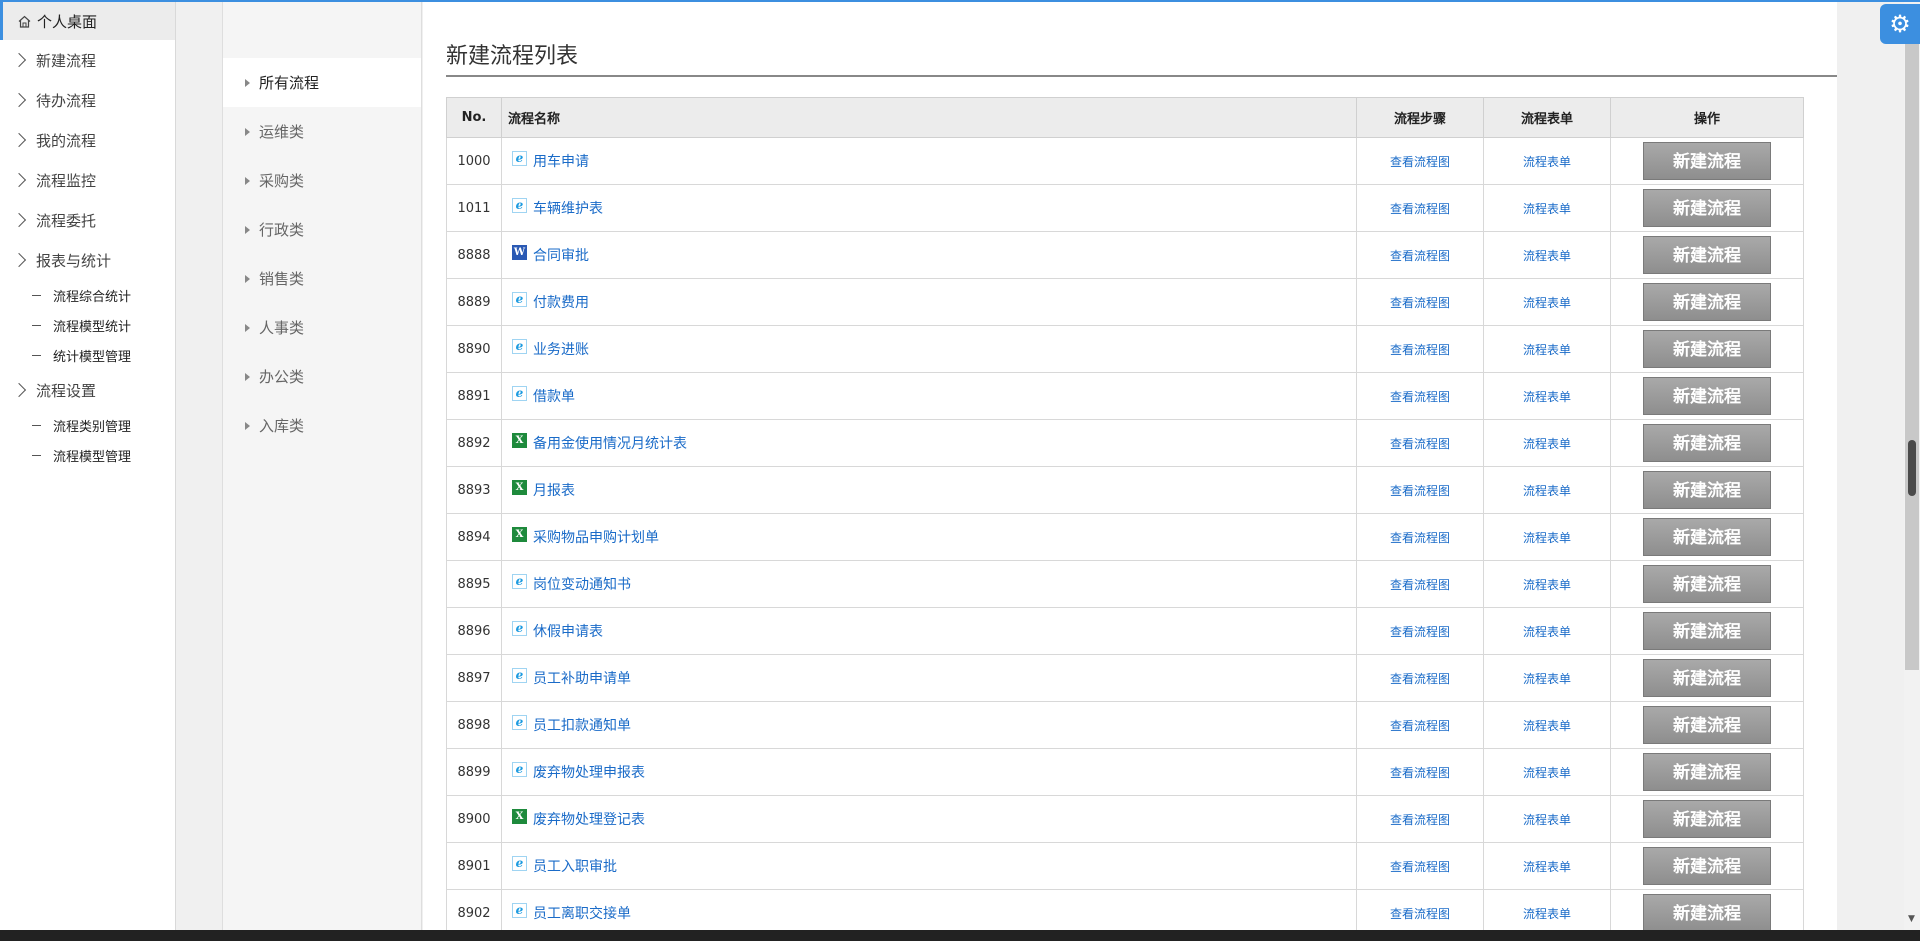  What do you see at coordinates (596, 538) in the screenshot?
I see `flow-name-link: 采购物品申购计划单` at bounding box center [596, 538].